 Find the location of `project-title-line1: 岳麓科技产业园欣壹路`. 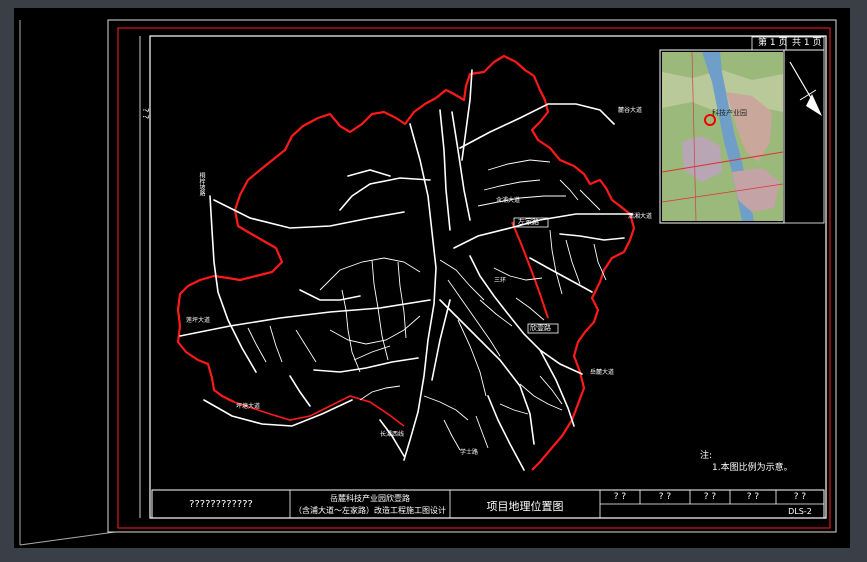

project-title-line1: 岳麓科技产业园欣壹路 is located at coordinates (370, 498).